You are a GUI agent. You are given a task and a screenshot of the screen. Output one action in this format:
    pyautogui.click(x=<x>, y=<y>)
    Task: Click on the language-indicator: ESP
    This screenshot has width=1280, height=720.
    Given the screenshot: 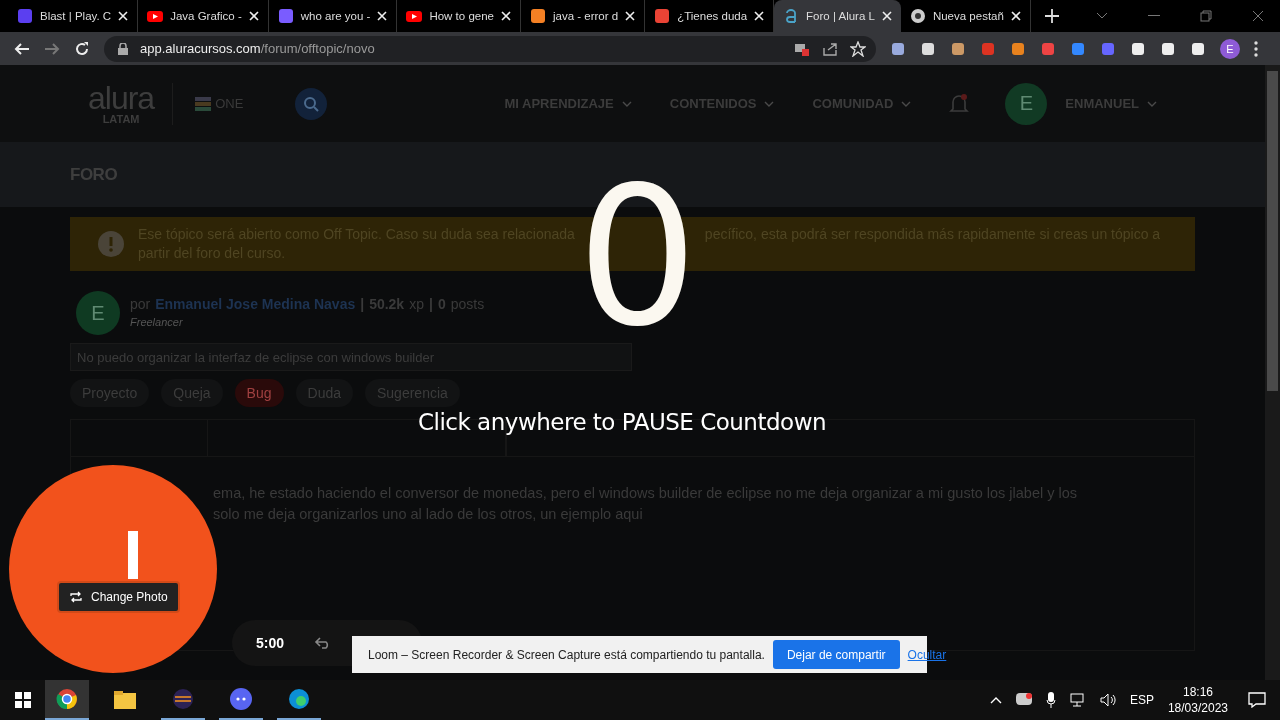 What is the action you would take?
    pyautogui.click(x=1141, y=700)
    